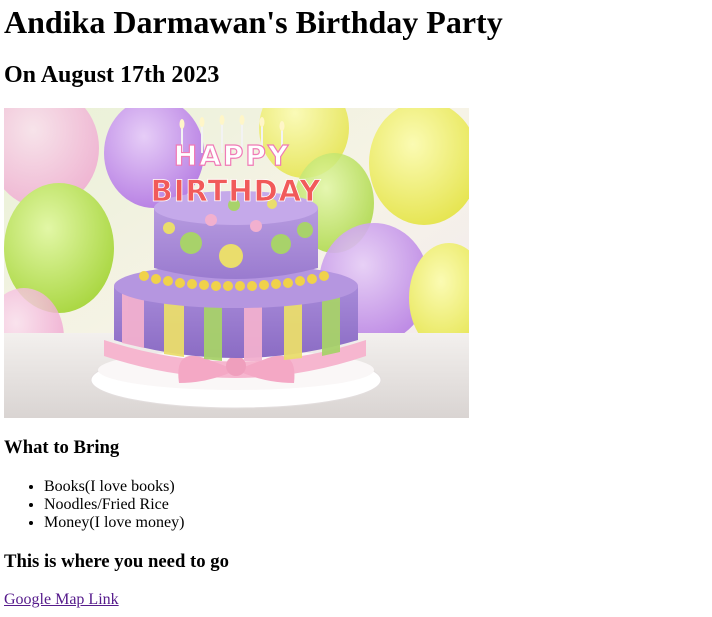 Image resolution: width=712 pixels, height=617 pixels. I want to click on list-item: Noodles/Fried Rice, so click(114, 505).